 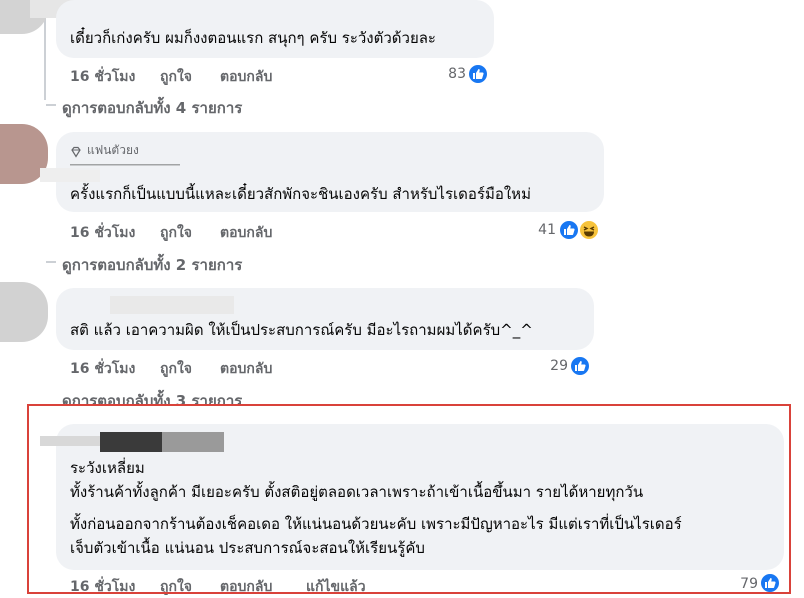 I want to click on view-replies-link: ดูการตอบกลับทั้ง 4 รายการ, so click(x=152, y=108).